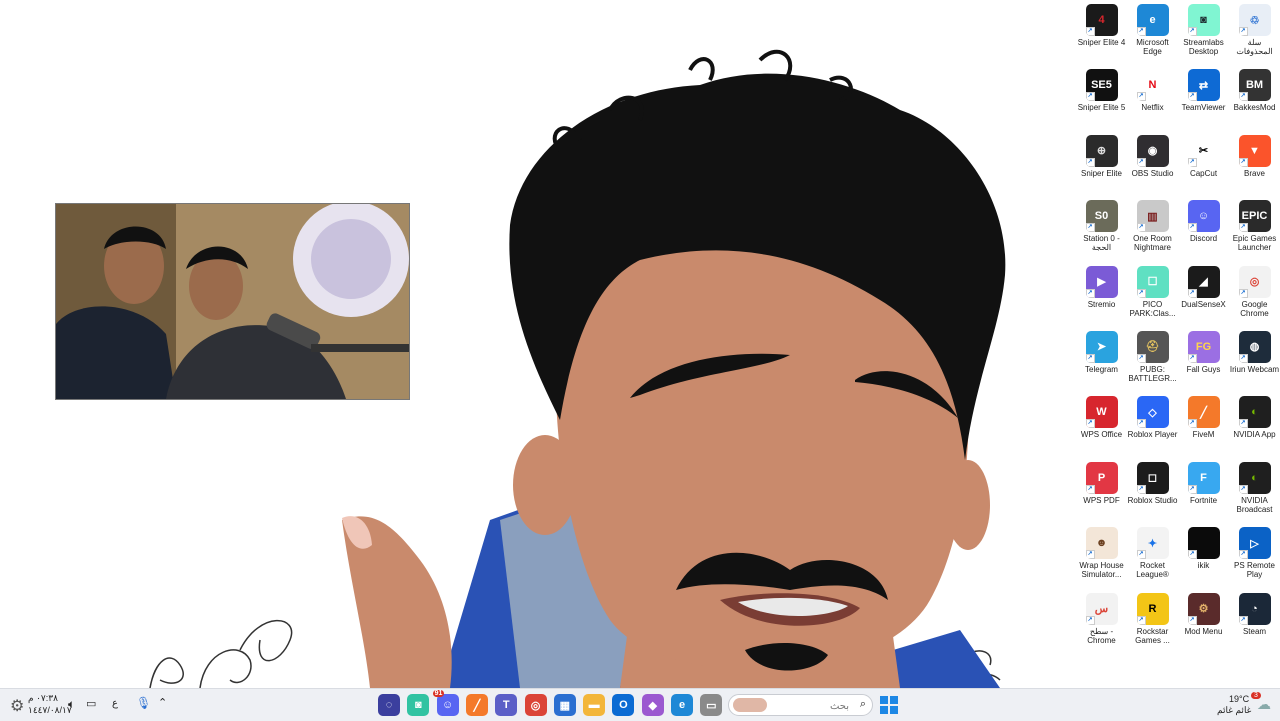 Image resolution: width=1280 pixels, height=721 pixels. What do you see at coordinates (1101, 477) in the screenshot?
I see `wps-pdf-icon: P ↗` at bounding box center [1101, 477].